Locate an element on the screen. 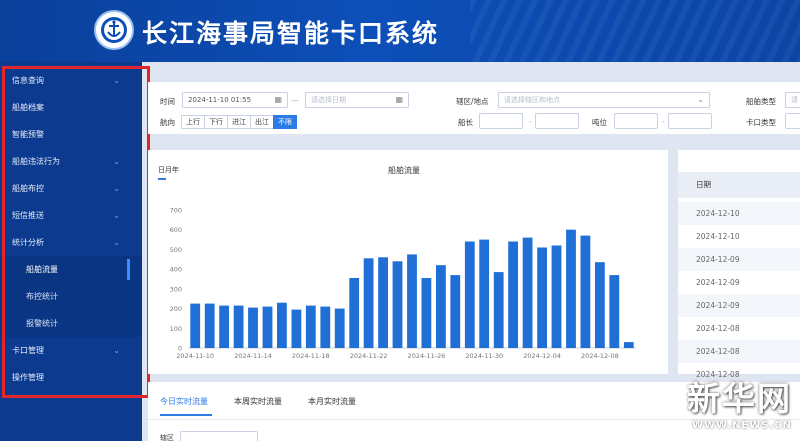  area-placeholder: 请选择辖区和地点 is located at coordinates (532, 100).